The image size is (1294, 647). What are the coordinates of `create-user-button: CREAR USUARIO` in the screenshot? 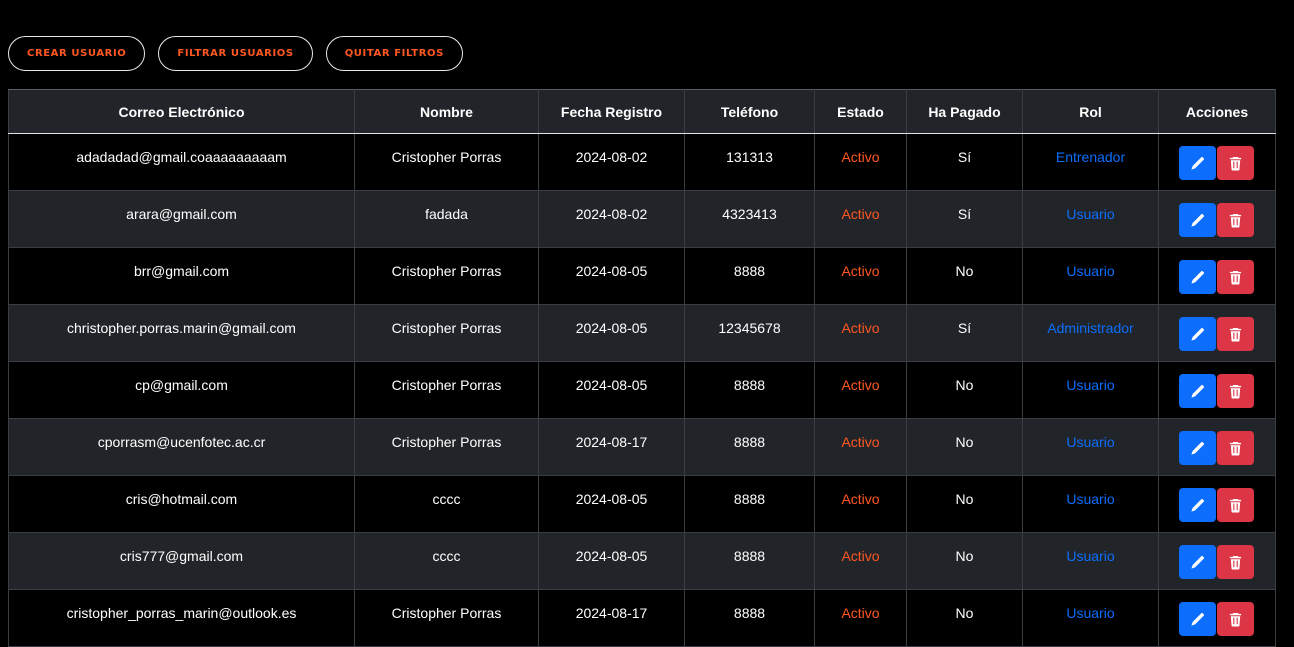 It's located at (77, 53).